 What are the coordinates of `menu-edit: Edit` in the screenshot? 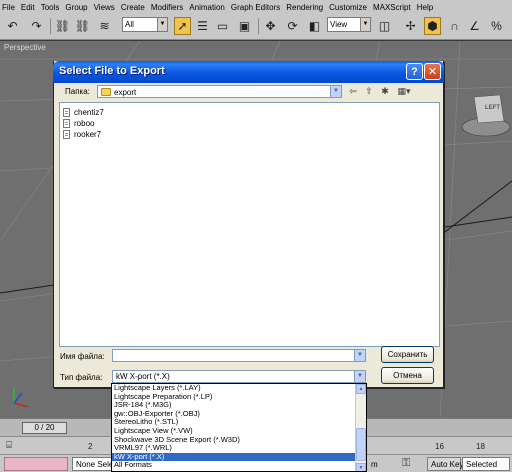 It's located at (28, 7).